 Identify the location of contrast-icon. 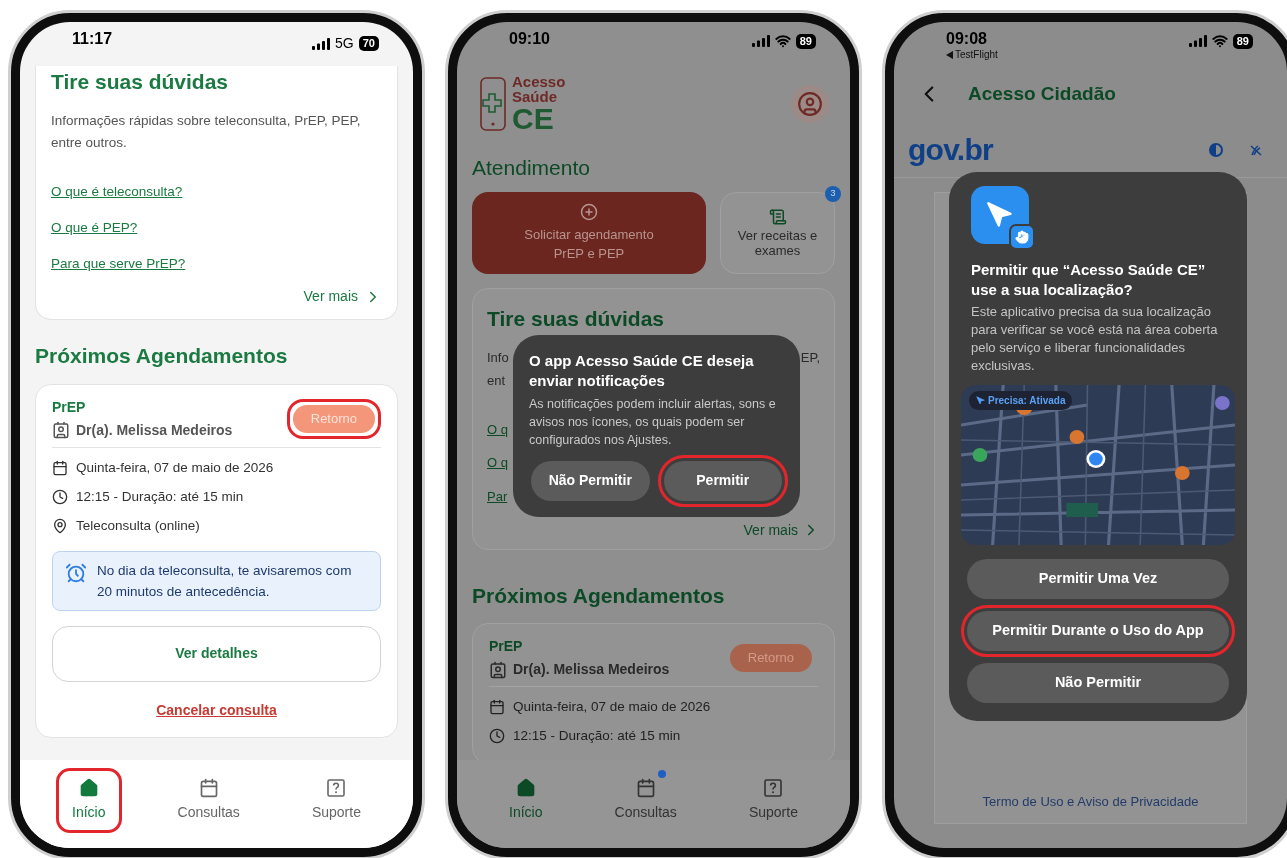
(1216, 149).